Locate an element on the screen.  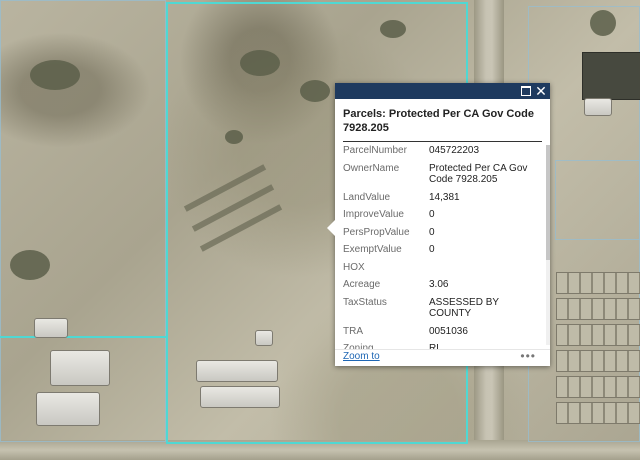
attribute-key: TRA is located at coordinates (353, 331).